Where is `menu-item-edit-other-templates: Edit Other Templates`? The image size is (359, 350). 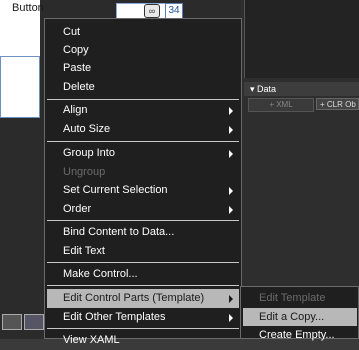 menu-item-edit-other-templates: Edit Other Templates is located at coordinates (143, 317).